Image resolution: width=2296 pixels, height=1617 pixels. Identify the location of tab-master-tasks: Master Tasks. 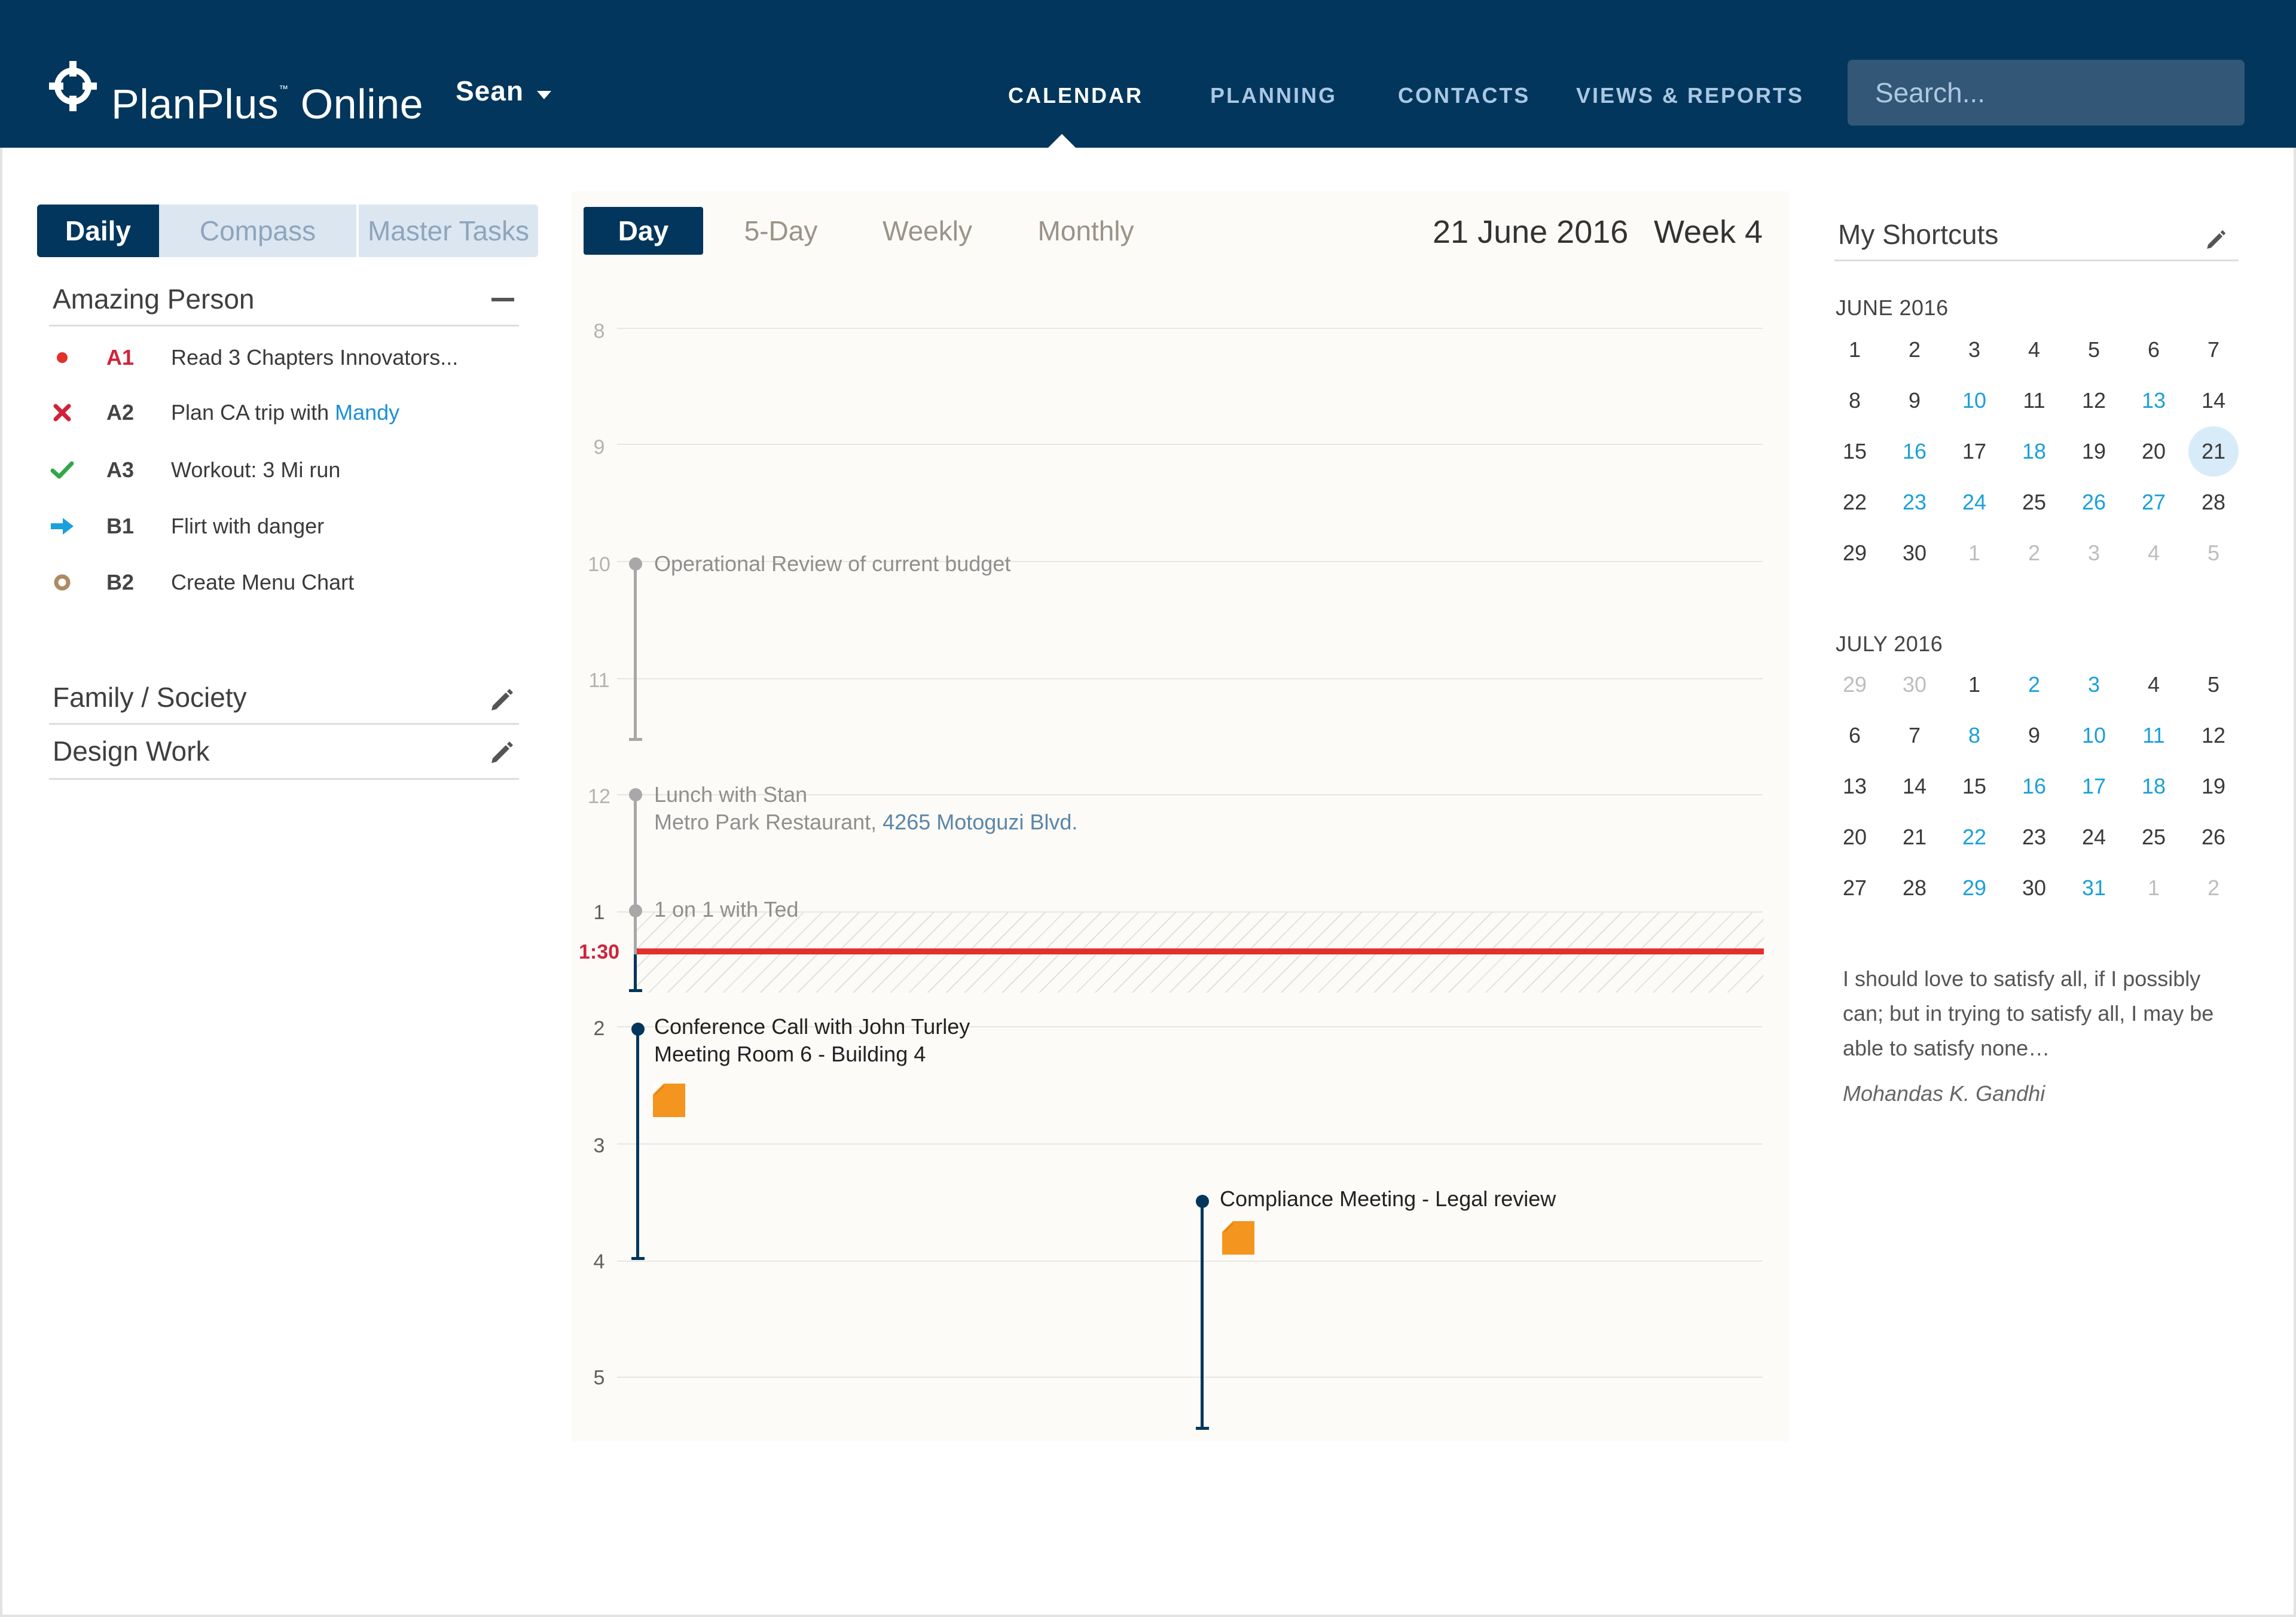
(448, 231).